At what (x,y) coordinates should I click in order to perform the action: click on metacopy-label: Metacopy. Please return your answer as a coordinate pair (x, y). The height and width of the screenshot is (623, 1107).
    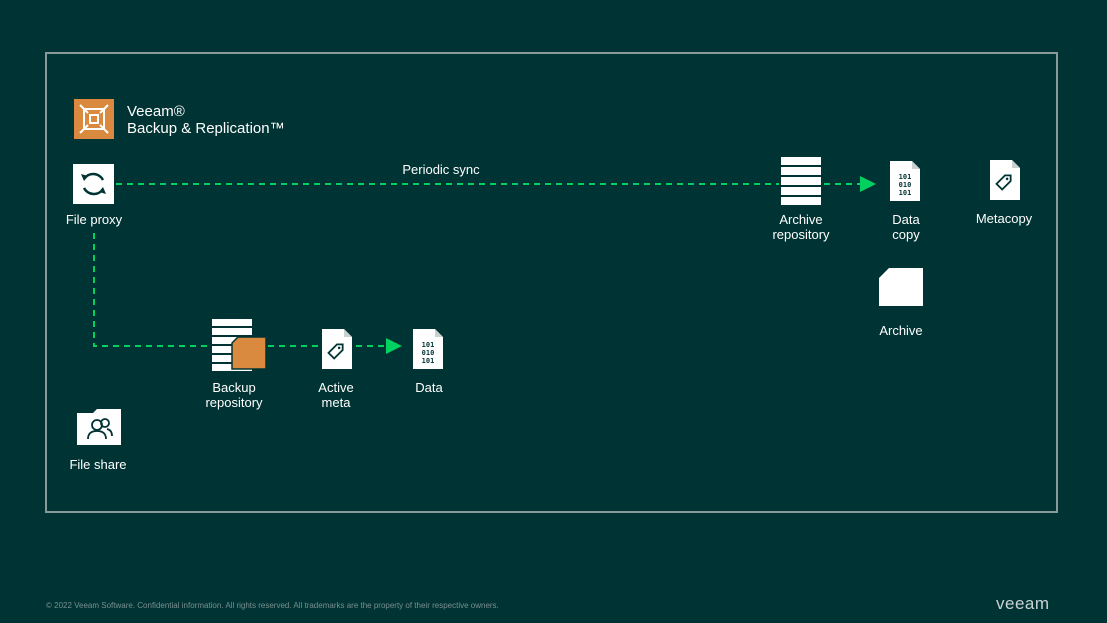
    Looking at the image, I should click on (1004, 218).